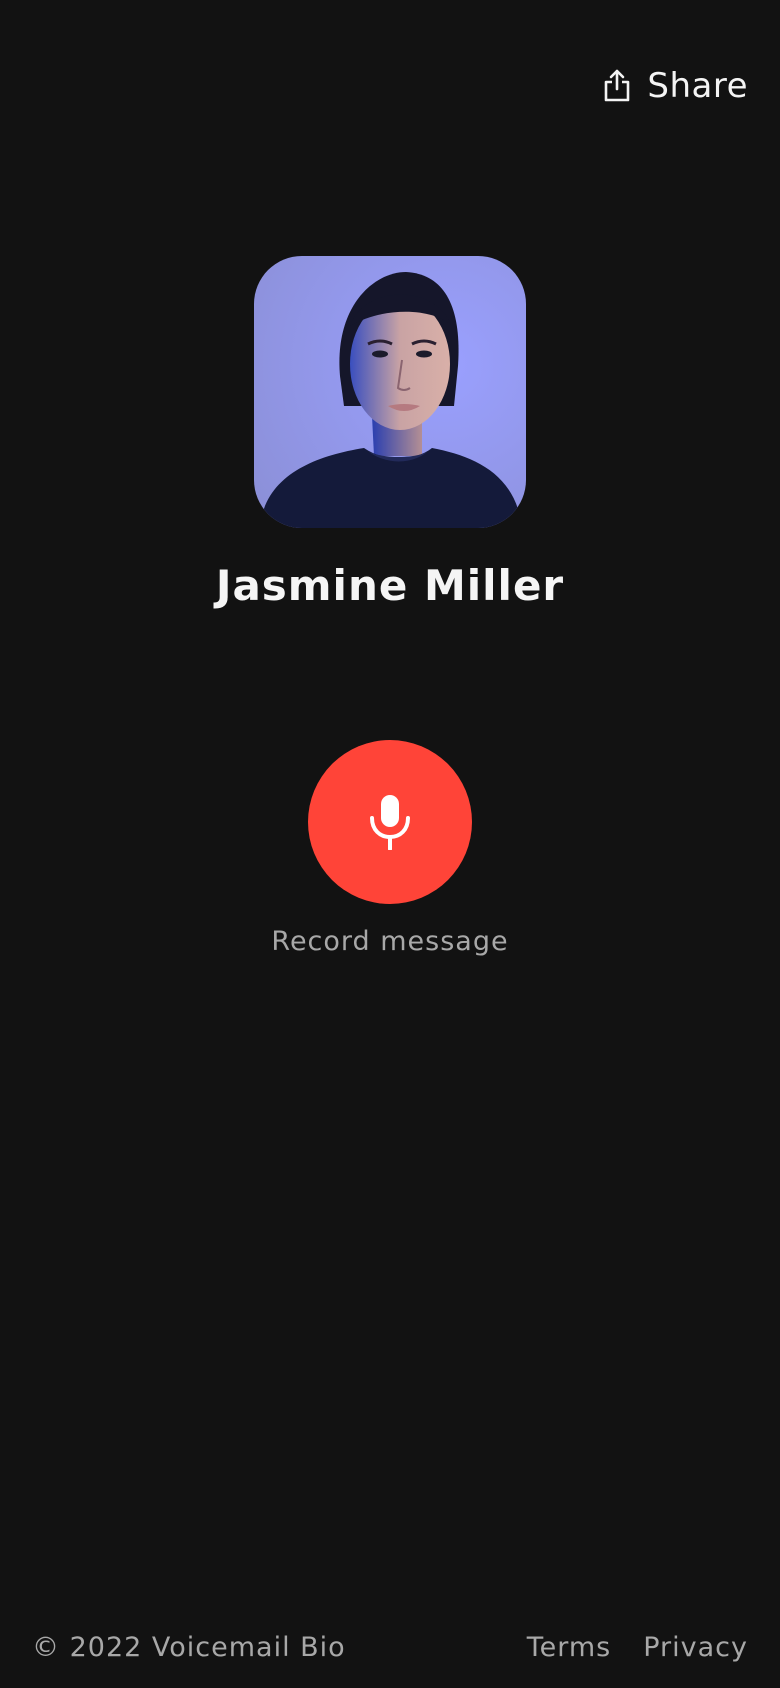 Image resolution: width=780 pixels, height=1688 pixels. I want to click on record-message-label: Record message, so click(390, 941).